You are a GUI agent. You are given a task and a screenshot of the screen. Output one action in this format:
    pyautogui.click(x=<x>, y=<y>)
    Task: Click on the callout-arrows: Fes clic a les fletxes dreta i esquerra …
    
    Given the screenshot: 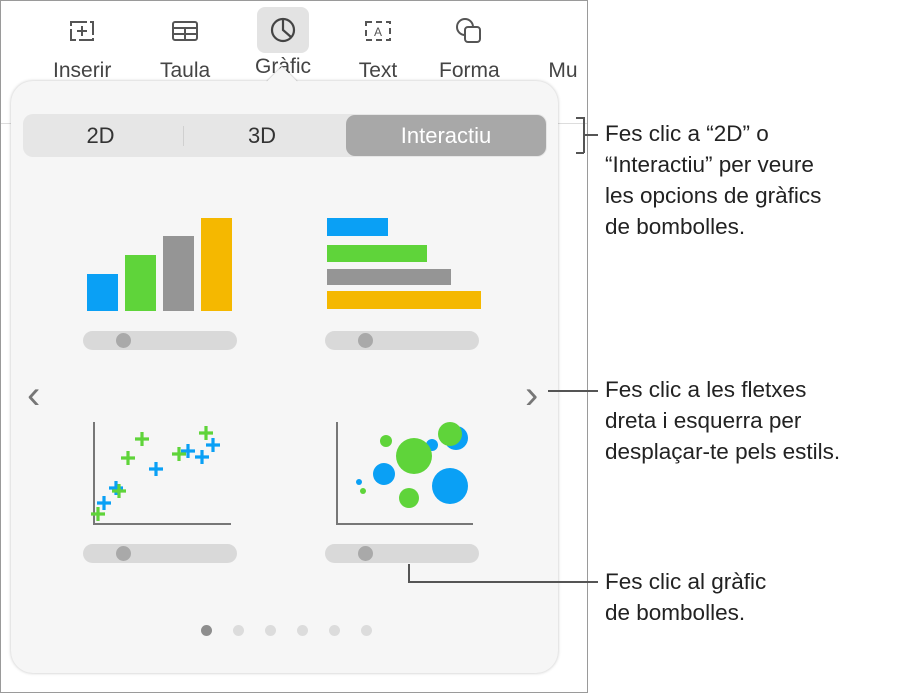 What is the action you would take?
    pyautogui.click(x=723, y=420)
    